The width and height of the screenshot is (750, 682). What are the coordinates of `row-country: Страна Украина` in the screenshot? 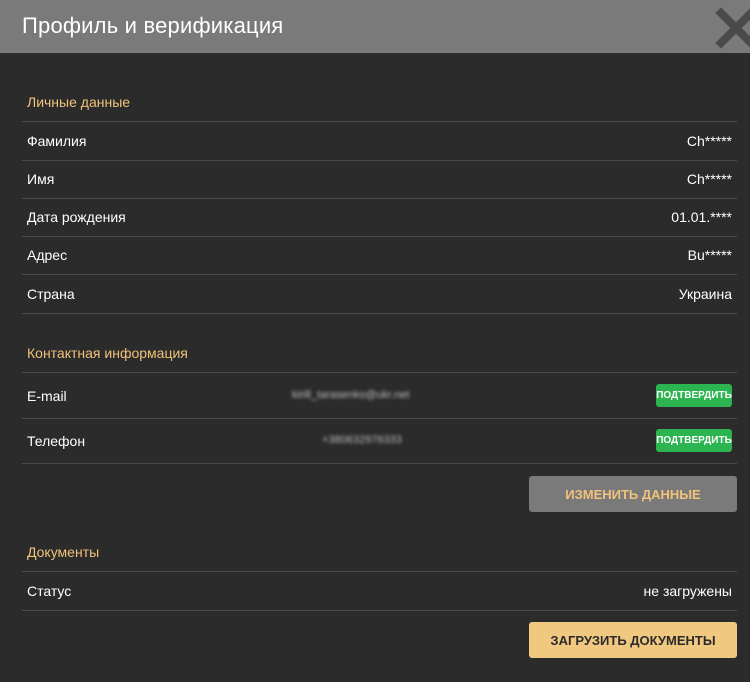 It's located at (379, 294).